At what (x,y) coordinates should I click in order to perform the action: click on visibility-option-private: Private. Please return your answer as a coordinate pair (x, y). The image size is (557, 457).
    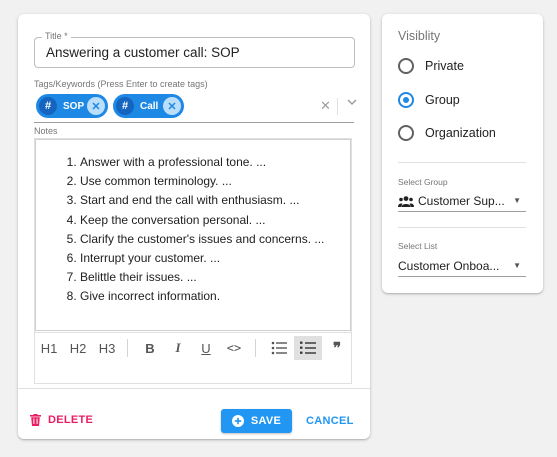
    Looking at the image, I should click on (431, 66).